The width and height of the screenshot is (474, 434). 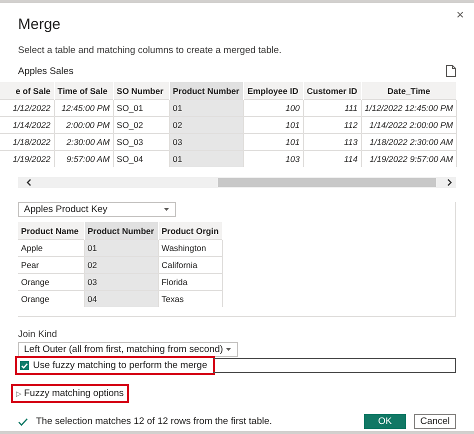 What do you see at coordinates (27, 91) in the screenshot?
I see `column-header: e of Sale` at bounding box center [27, 91].